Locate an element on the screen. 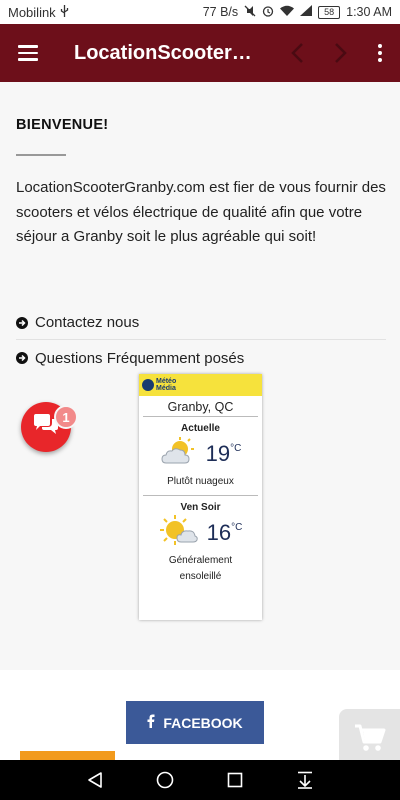  mute-icon is located at coordinates (250, 12).